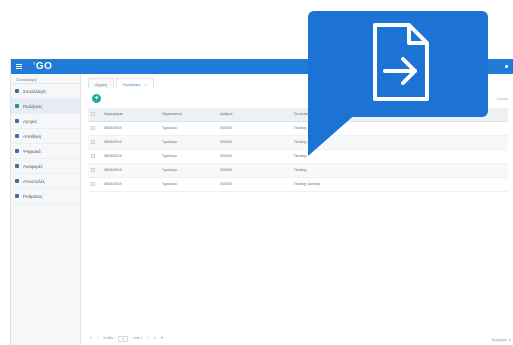  Describe the element at coordinates (138, 338) in the screenshot. I see `page-total-label: από 1` at that location.